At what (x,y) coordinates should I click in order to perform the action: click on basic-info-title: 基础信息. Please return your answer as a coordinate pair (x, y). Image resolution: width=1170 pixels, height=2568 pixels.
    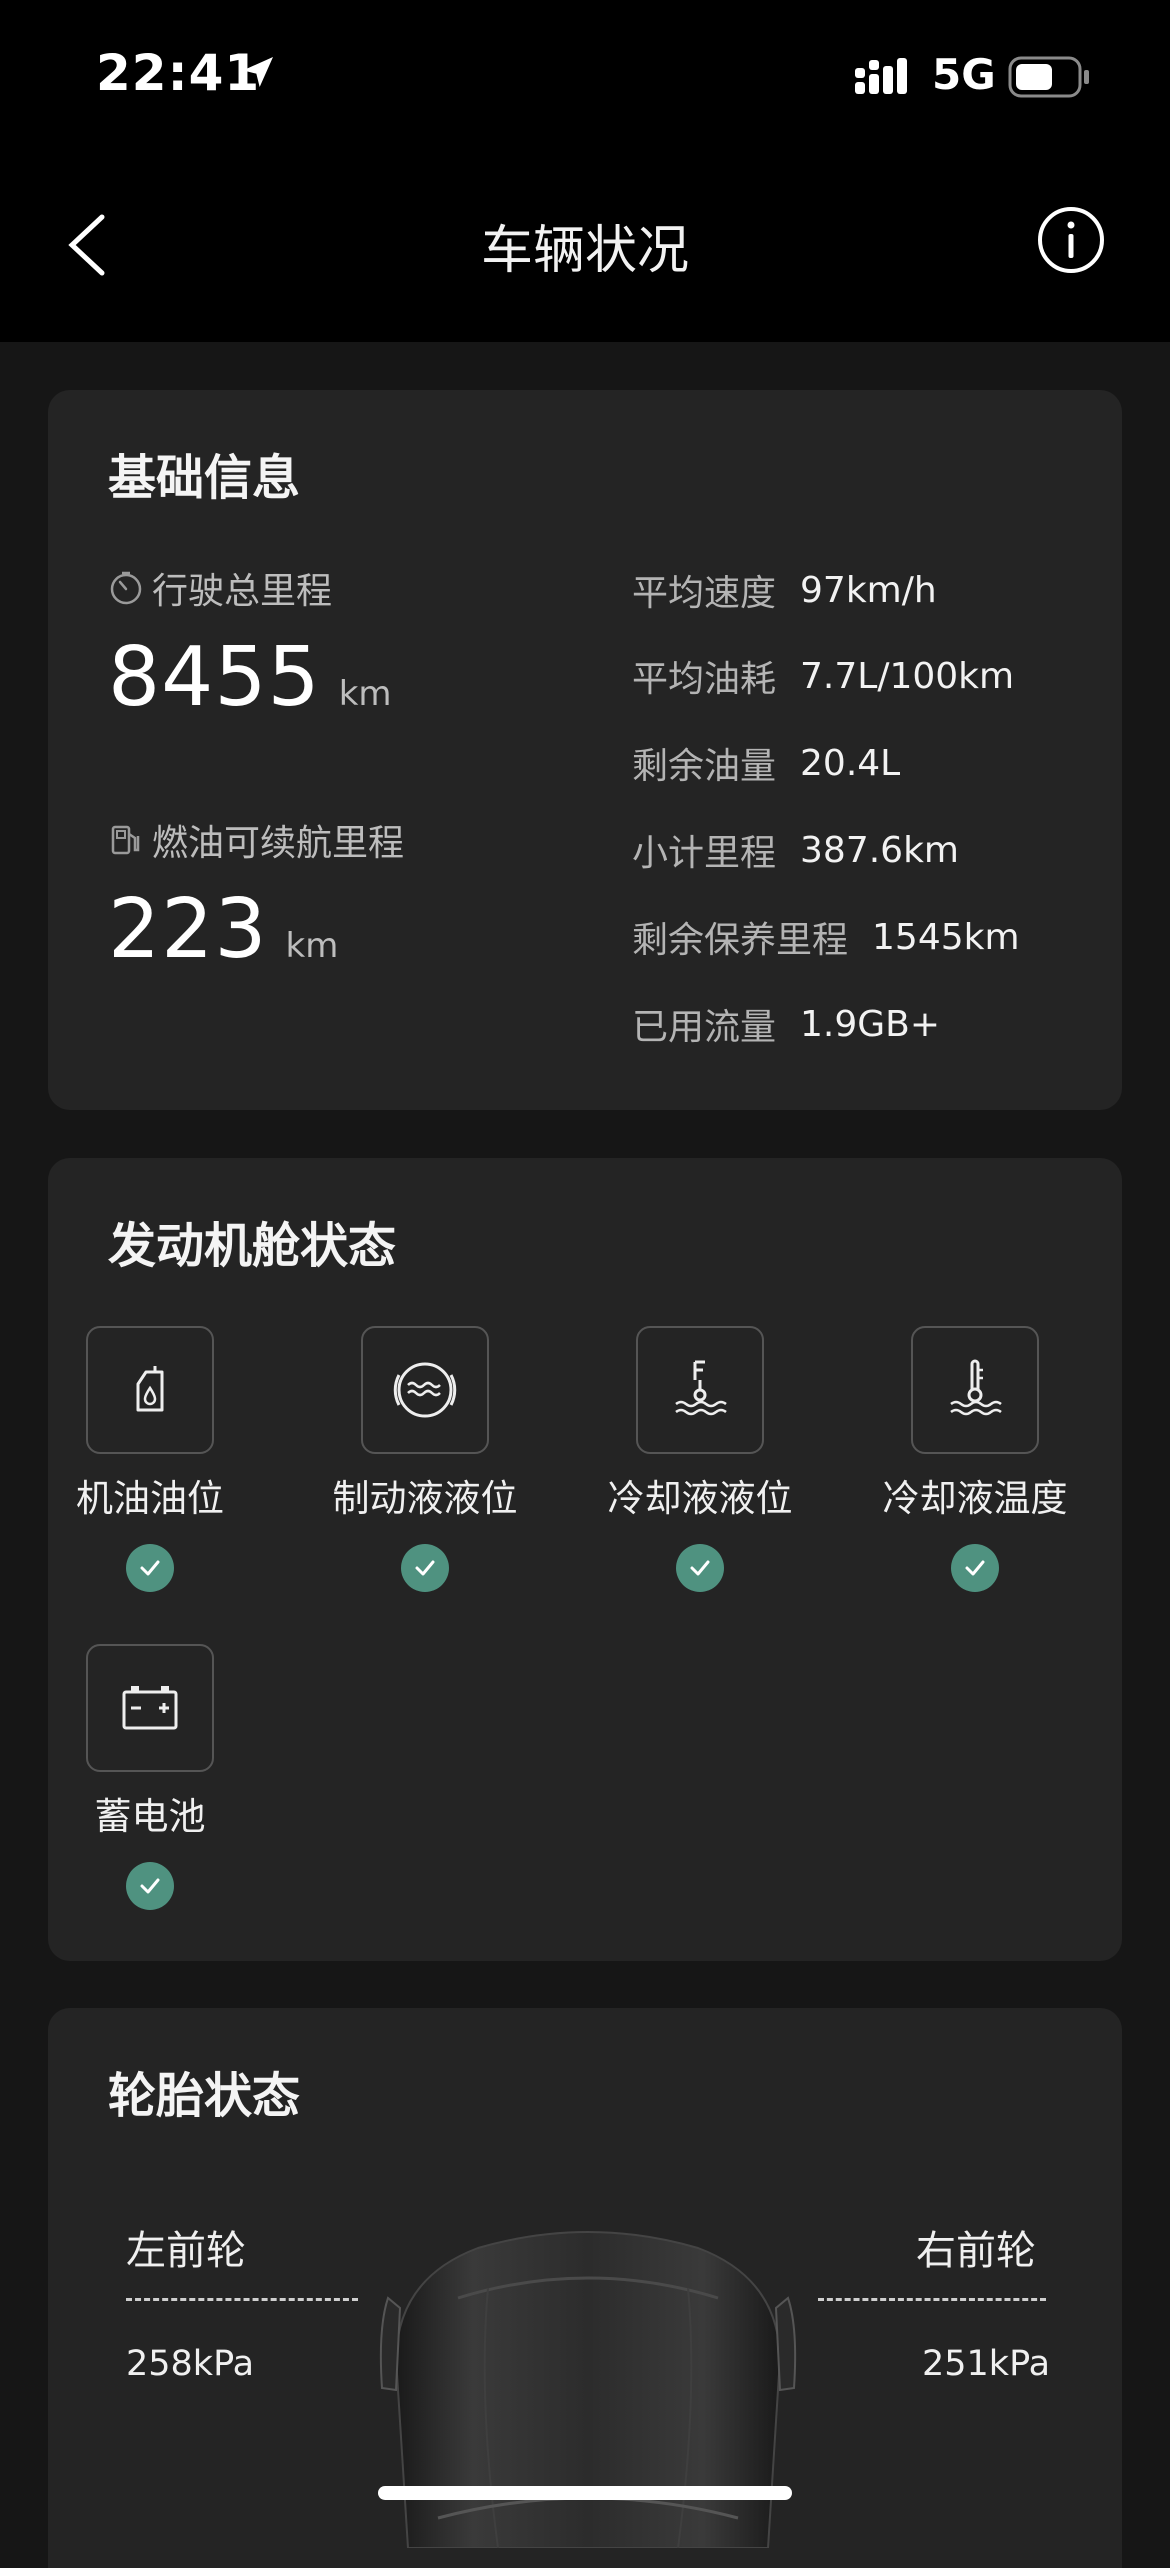
    Looking at the image, I should click on (204, 478).